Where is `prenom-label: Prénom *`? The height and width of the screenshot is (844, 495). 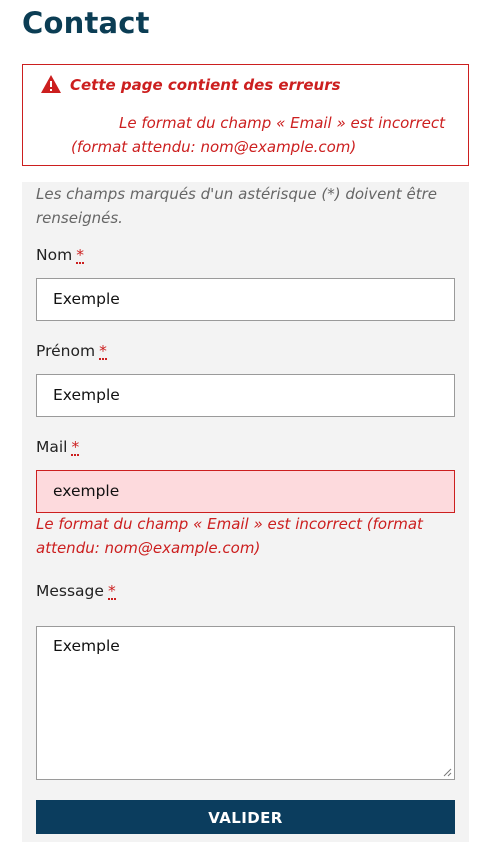 prenom-label: Prénom * is located at coordinates (71, 351).